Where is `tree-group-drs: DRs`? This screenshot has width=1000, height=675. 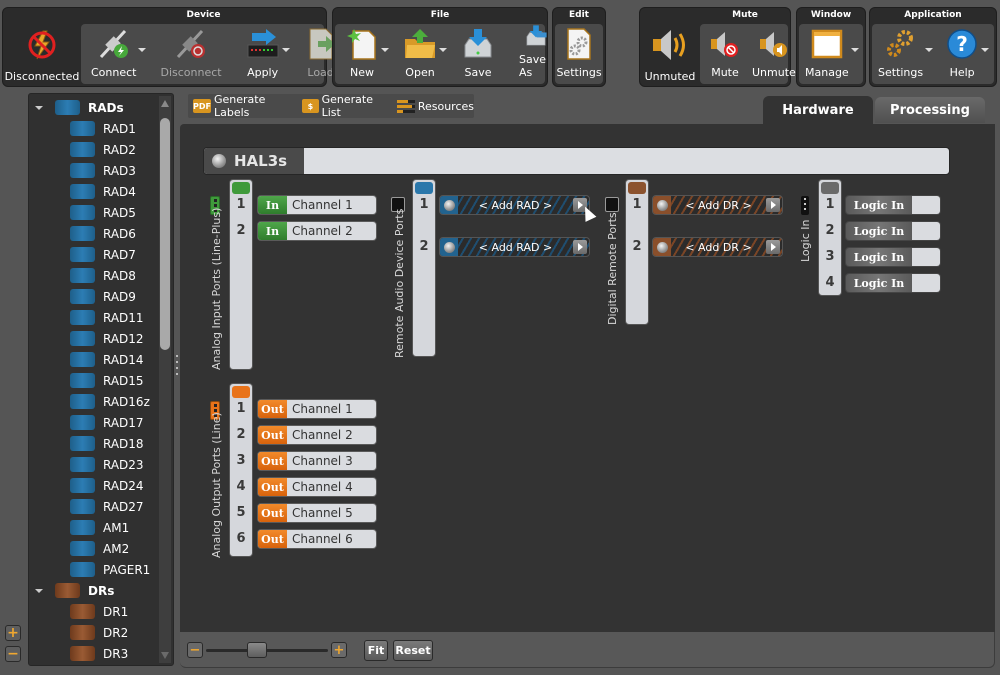
tree-group-drs: DRs is located at coordinates (74, 590).